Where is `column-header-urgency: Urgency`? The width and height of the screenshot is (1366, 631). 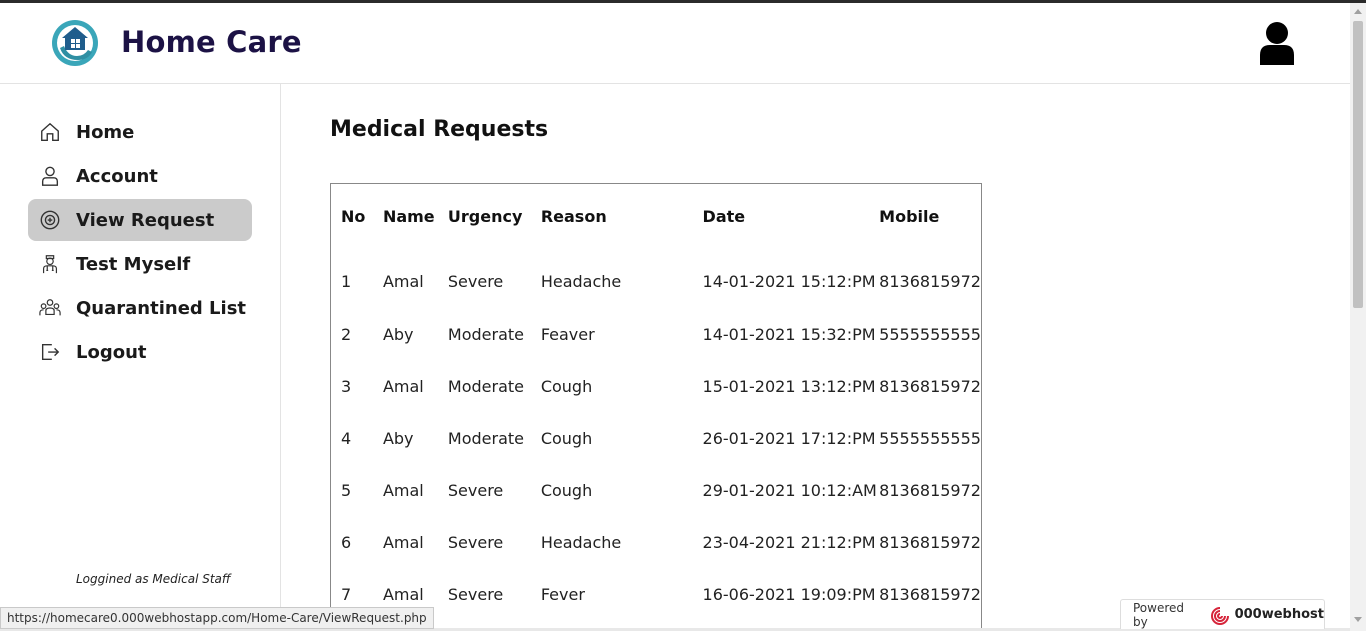
column-header-urgency: Urgency is located at coordinates (485, 216).